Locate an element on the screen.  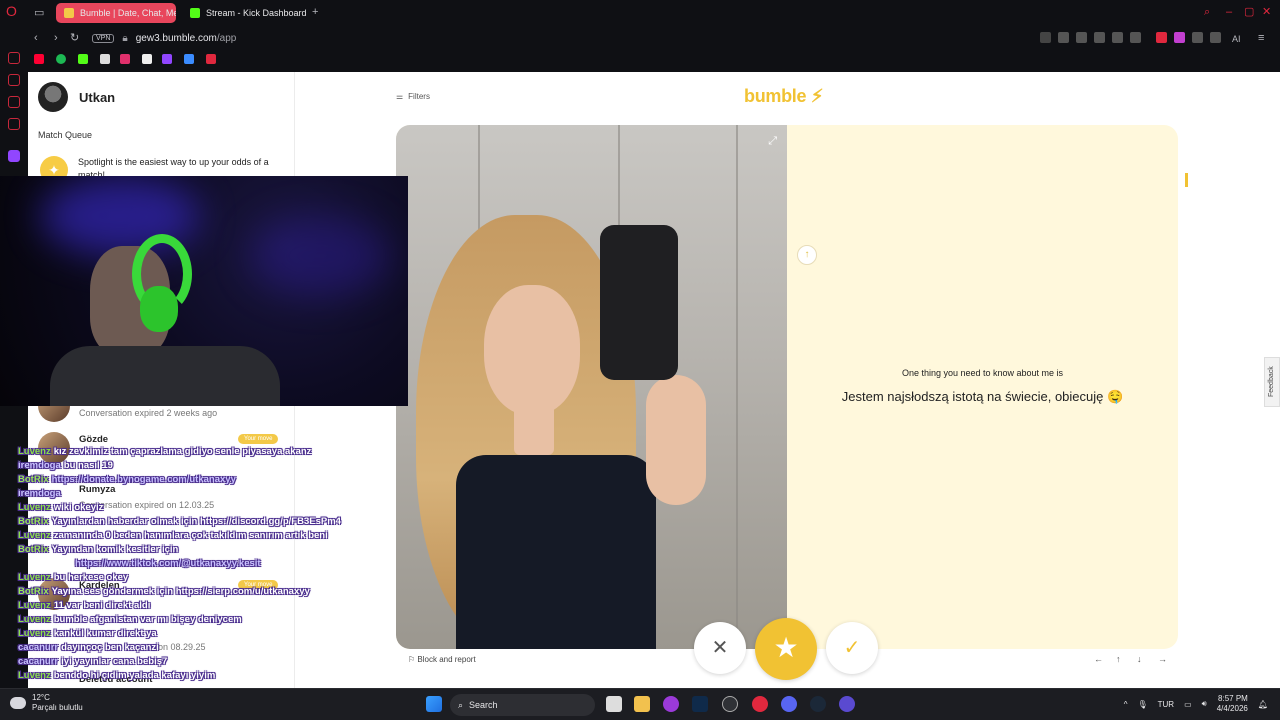
file-explorer-icon is located at coordinates (642, 704).